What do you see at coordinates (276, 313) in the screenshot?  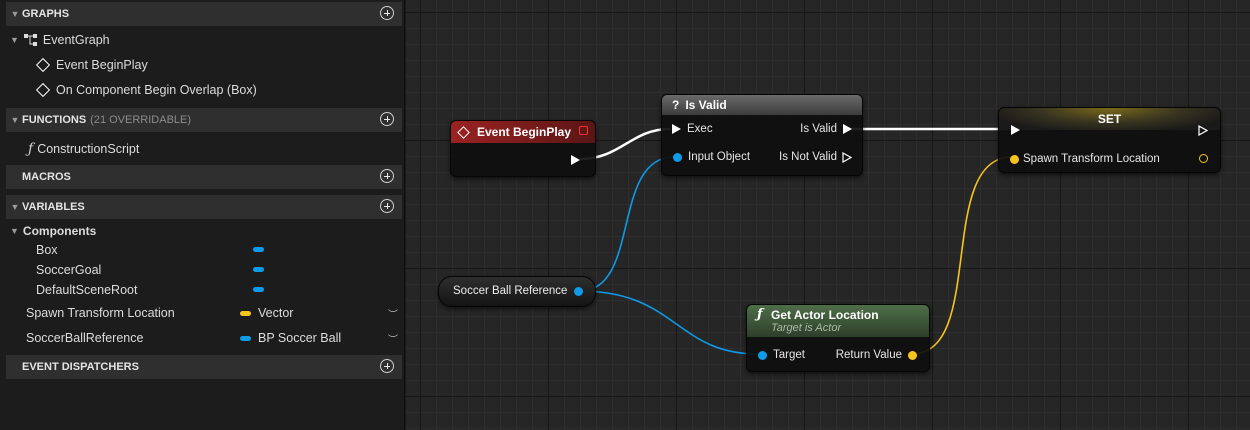 I see `variable-type-label: Vector` at bounding box center [276, 313].